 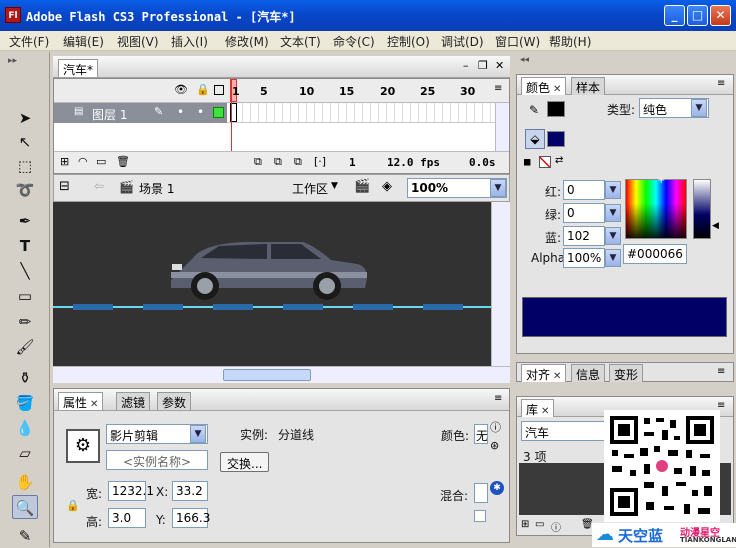 I want to click on color-effect-select: 无, so click(x=481, y=434).